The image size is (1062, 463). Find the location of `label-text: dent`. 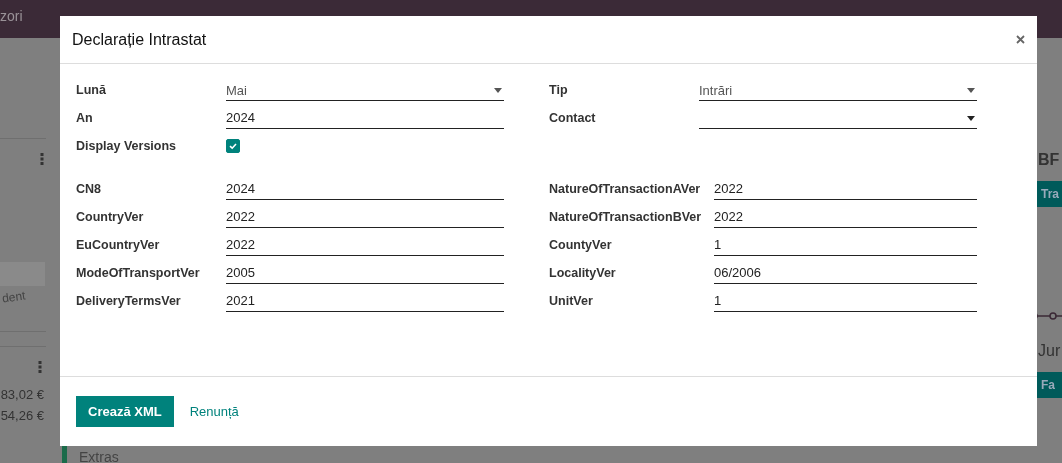

label-text: dent is located at coordinates (14, 297).